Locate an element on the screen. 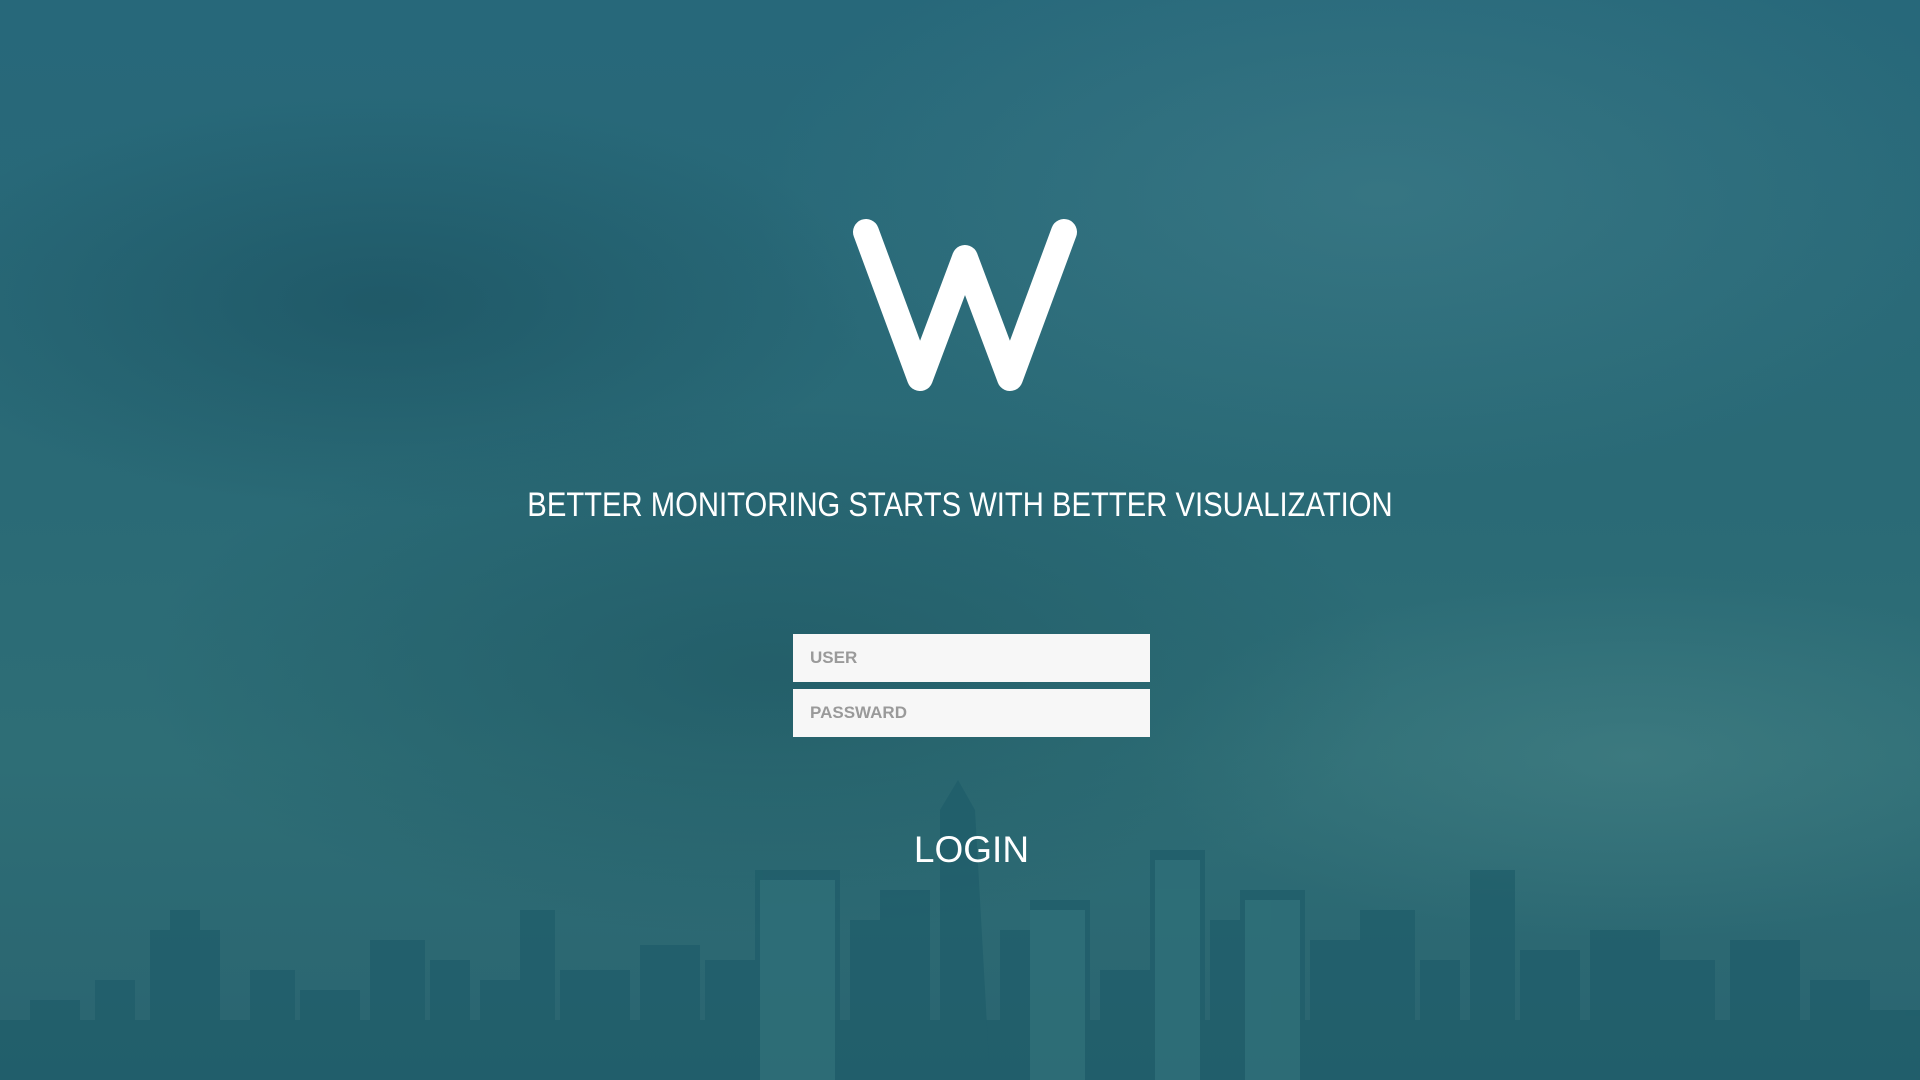 The height and width of the screenshot is (1080, 1920). password-input is located at coordinates (971, 713).